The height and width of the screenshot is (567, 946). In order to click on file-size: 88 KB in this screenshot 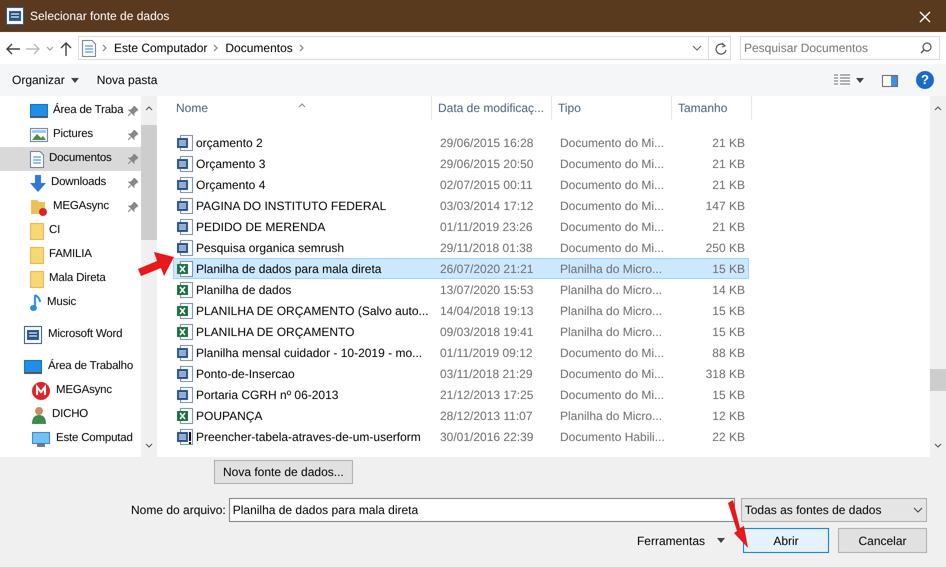, I will do `click(728, 353)`.